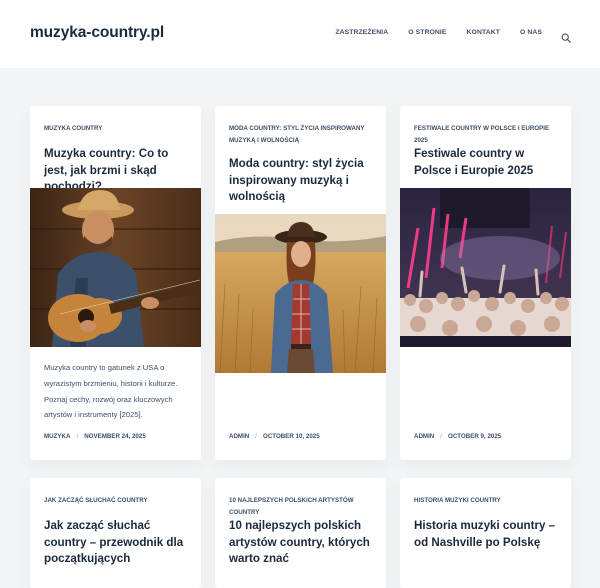 Image resolution: width=600 pixels, height=588 pixels. What do you see at coordinates (291, 436) in the screenshot?
I see `post-date: OCTOBER 10, 2025` at bounding box center [291, 436].